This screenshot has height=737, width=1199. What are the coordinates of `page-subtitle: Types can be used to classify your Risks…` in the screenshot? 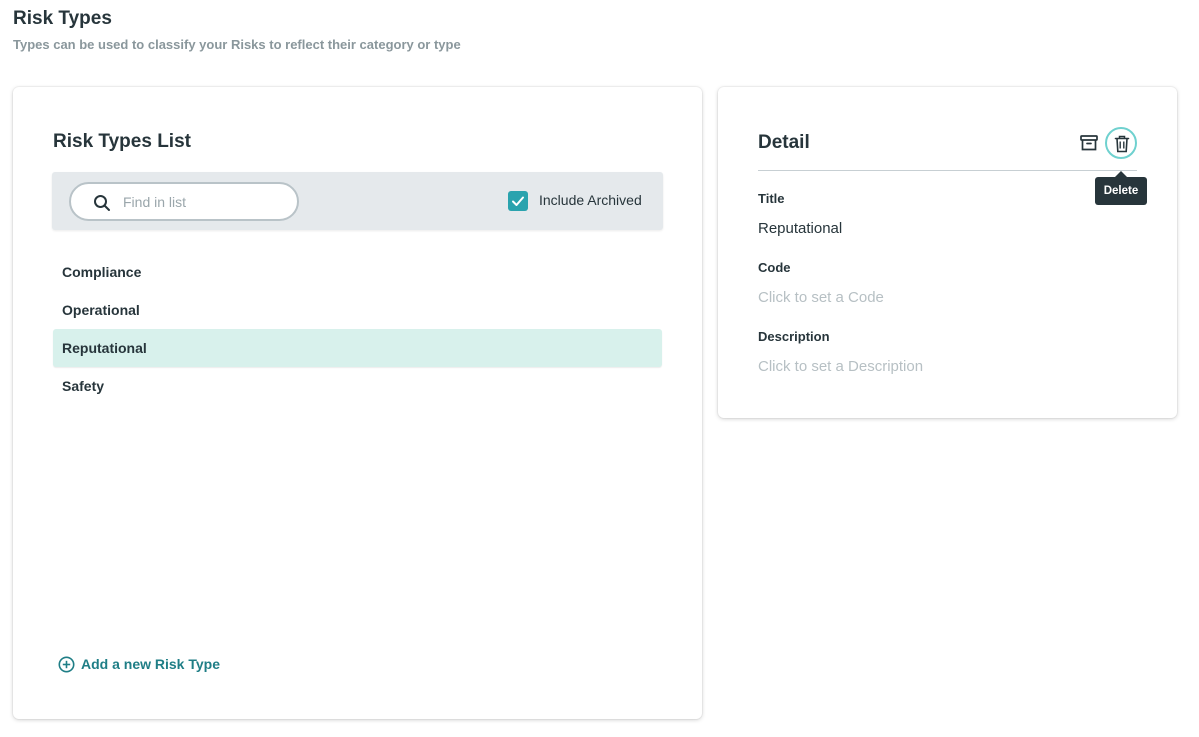 It's located at (237, 44).